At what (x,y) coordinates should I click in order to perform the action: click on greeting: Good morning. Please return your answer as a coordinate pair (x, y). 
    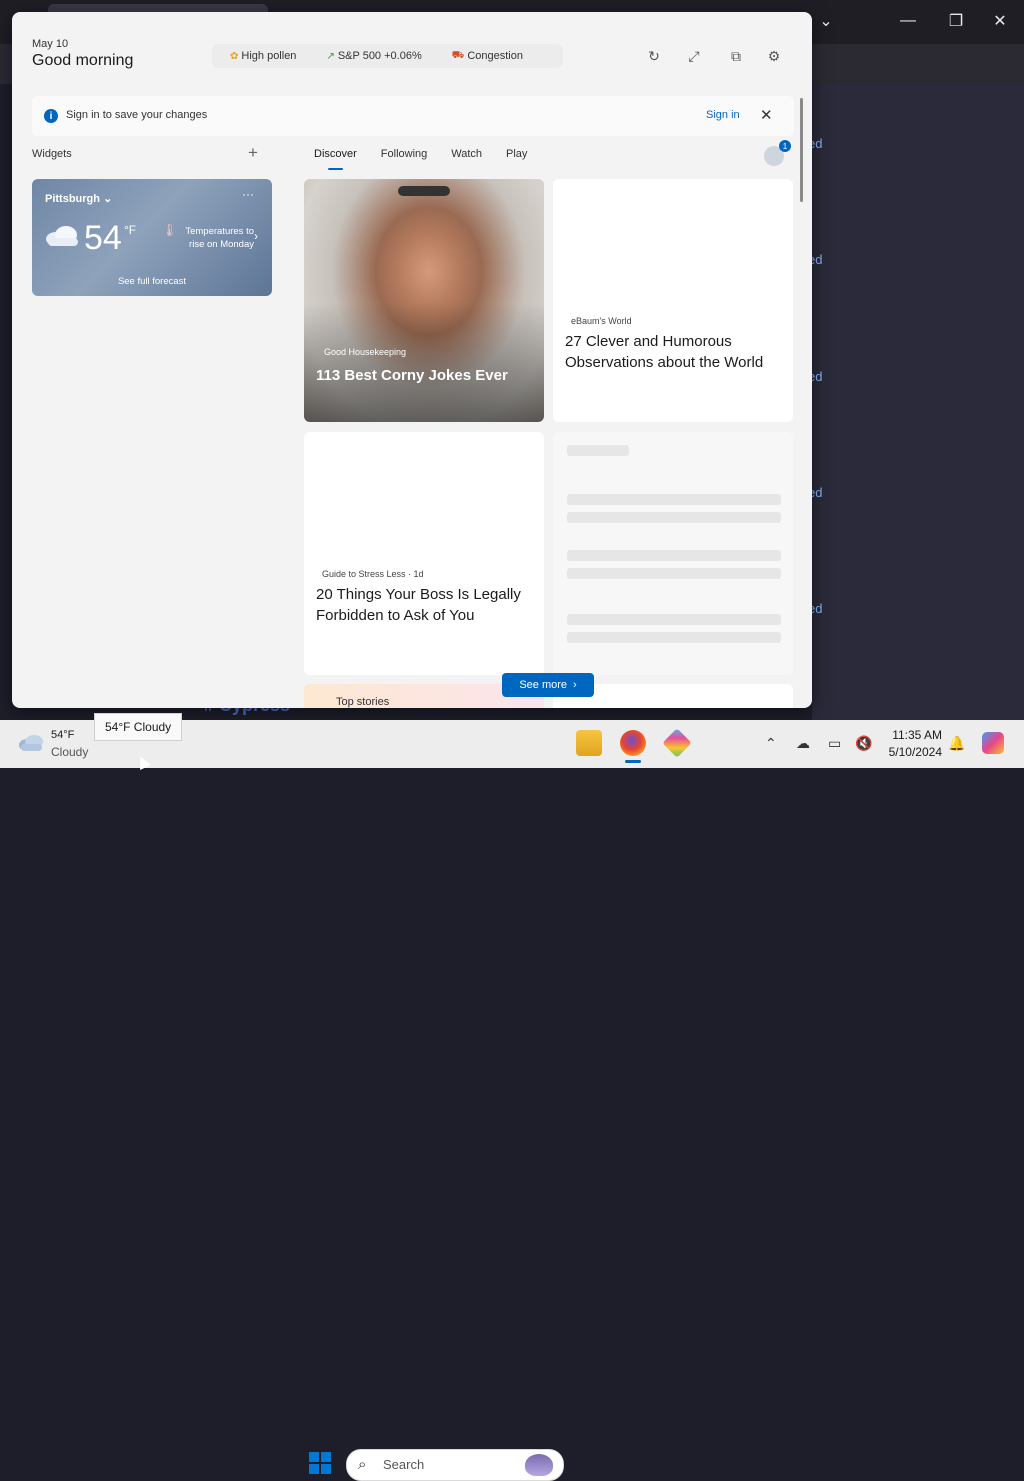
    Looking at the image, I should click on (83, 60).